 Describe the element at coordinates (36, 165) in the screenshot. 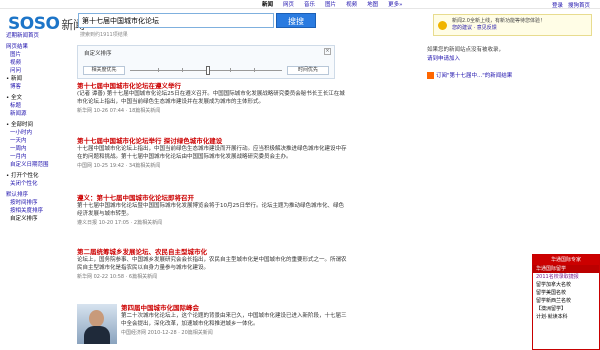

I see `sidebar-item-daterange: 自定义日期范围` at that location.